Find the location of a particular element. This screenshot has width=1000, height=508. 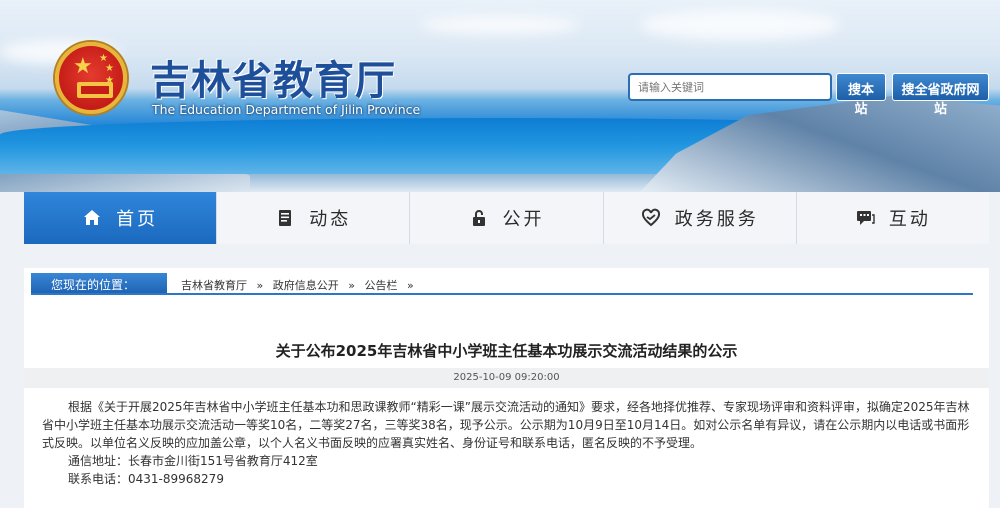

lock-icon is located at coordinates (479, 218).